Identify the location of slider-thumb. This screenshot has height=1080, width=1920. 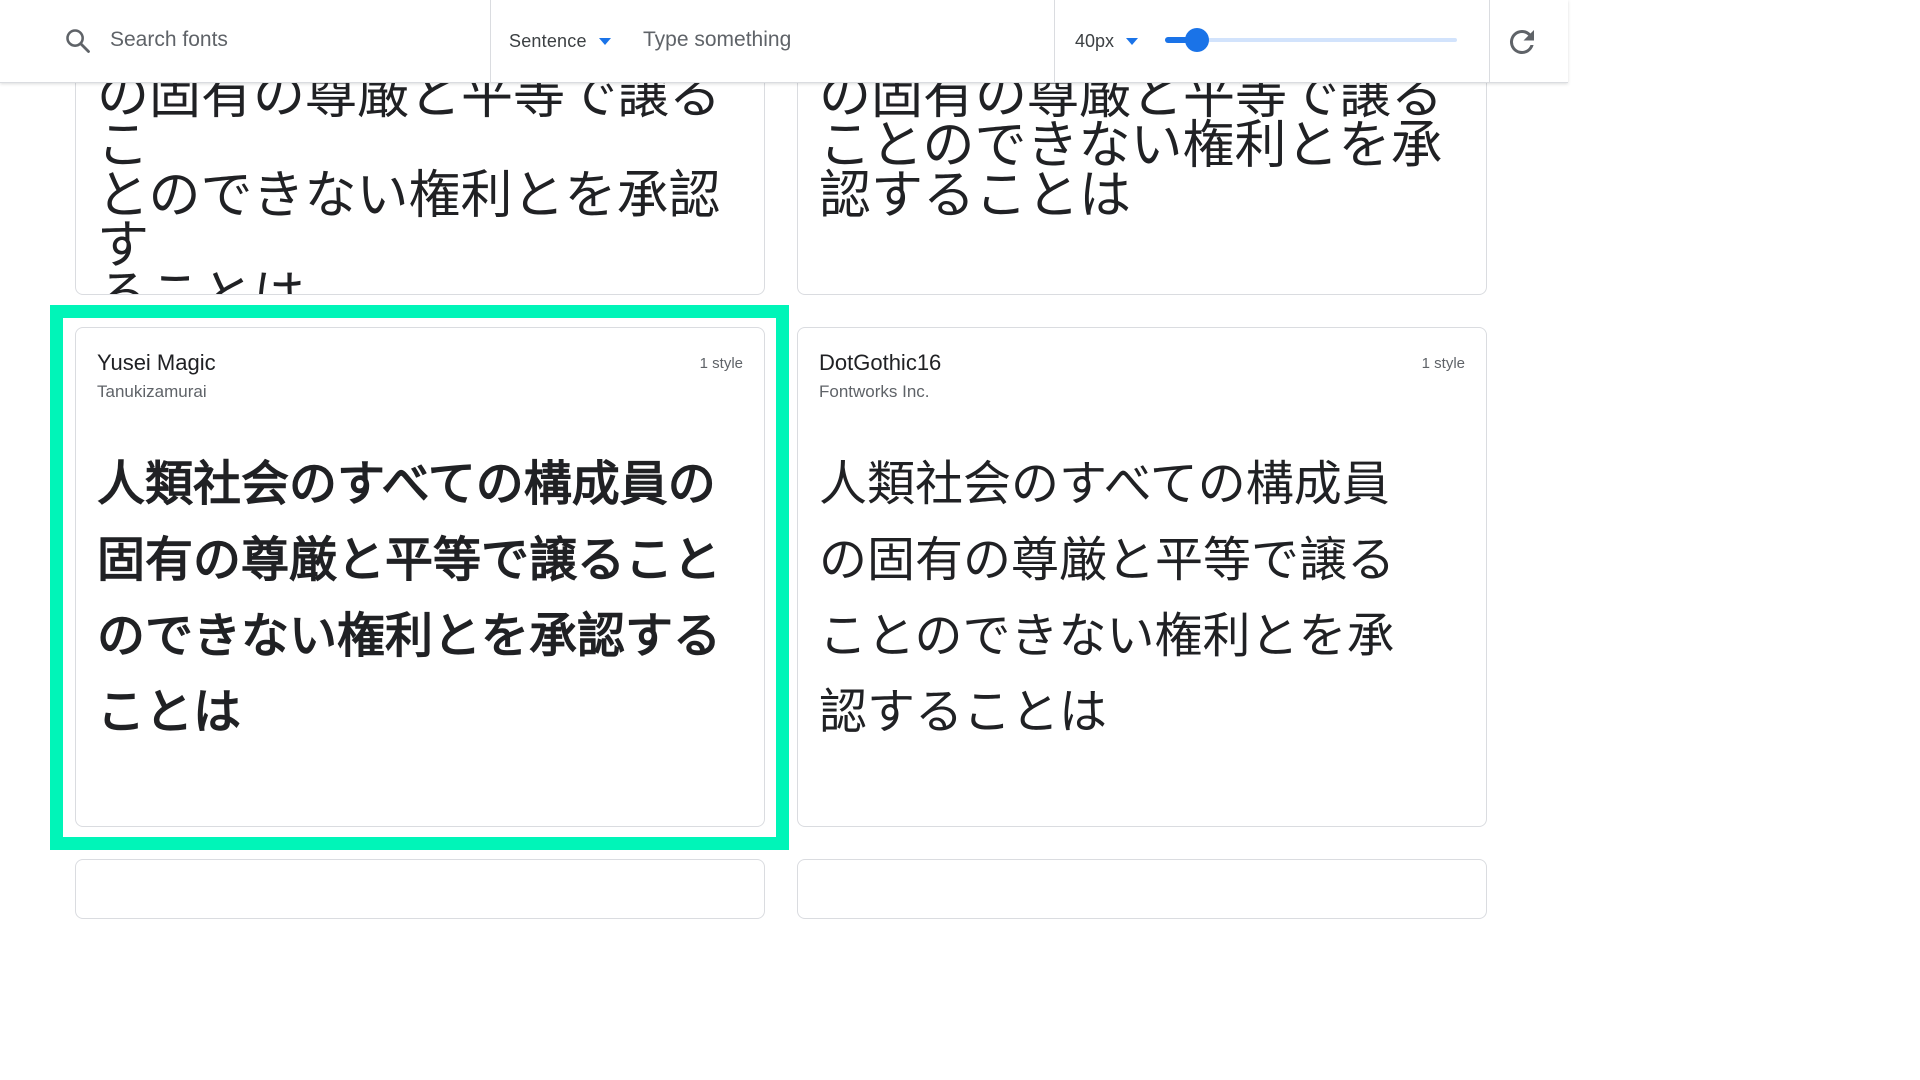
(1197, 40).